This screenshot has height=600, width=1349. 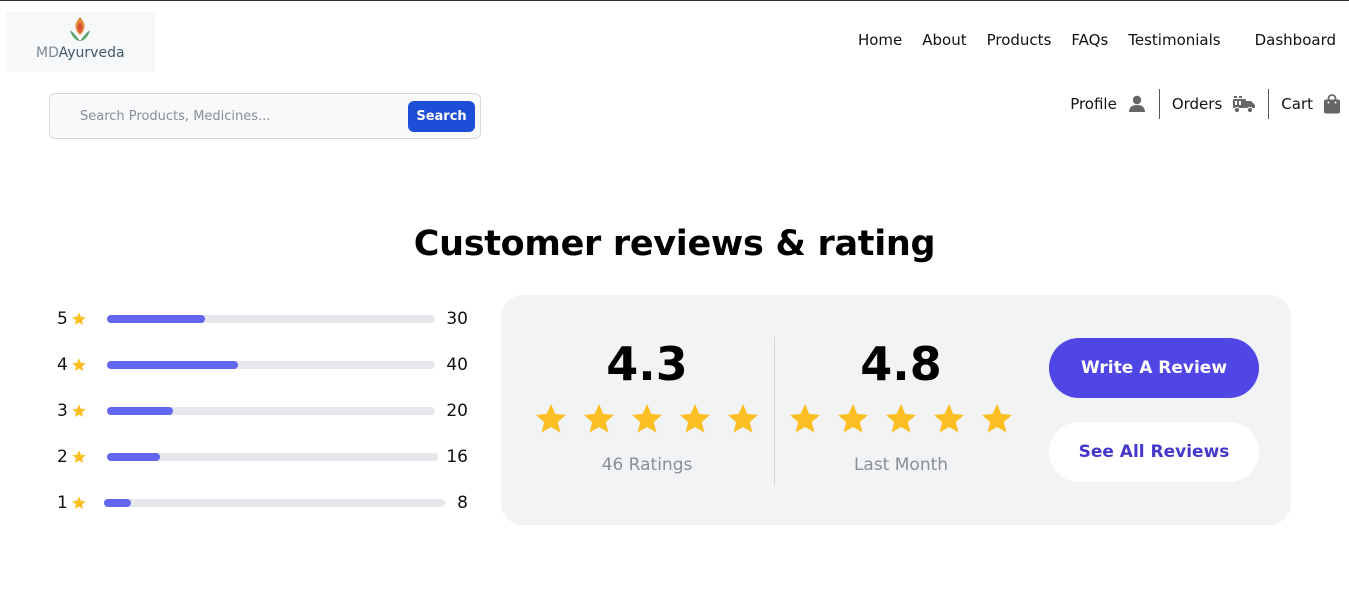 I want to click on rating-count: 40, so click(x=457, y=365).